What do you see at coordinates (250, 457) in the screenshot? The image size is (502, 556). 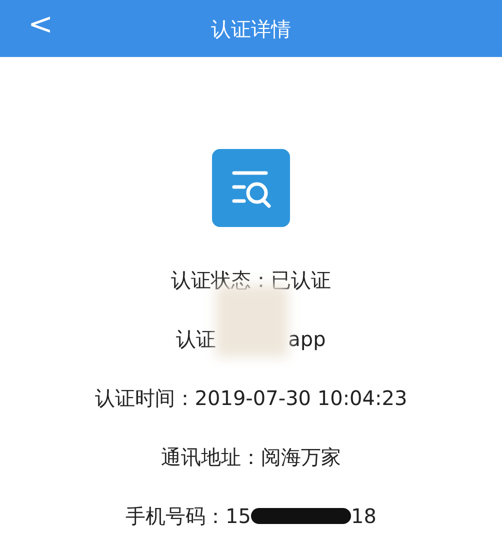 I see `detail-text: 通讯地址：阅海万家` at bounding box center [250, 457].